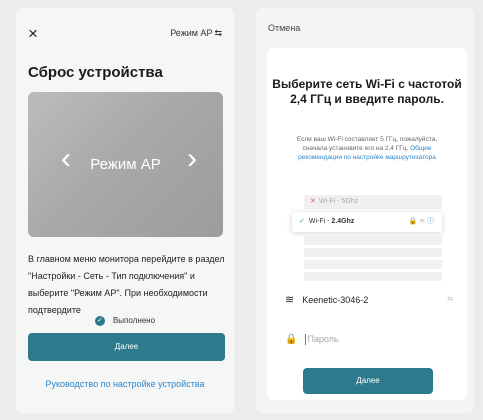  Describe the element at coordinates (33, 33) in the screenshot. I see `close-icon: ×` at that location.